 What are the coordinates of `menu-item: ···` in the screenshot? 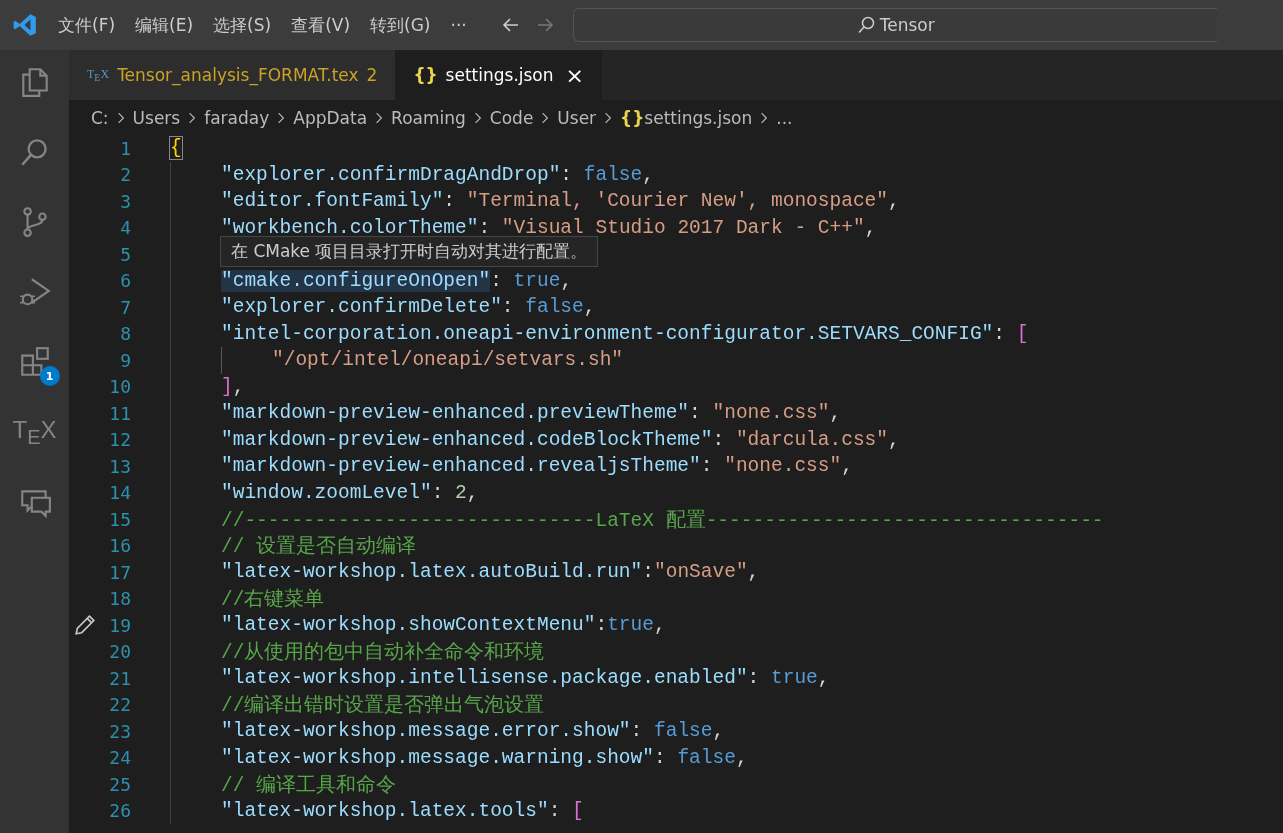 It's located at (458, 25).